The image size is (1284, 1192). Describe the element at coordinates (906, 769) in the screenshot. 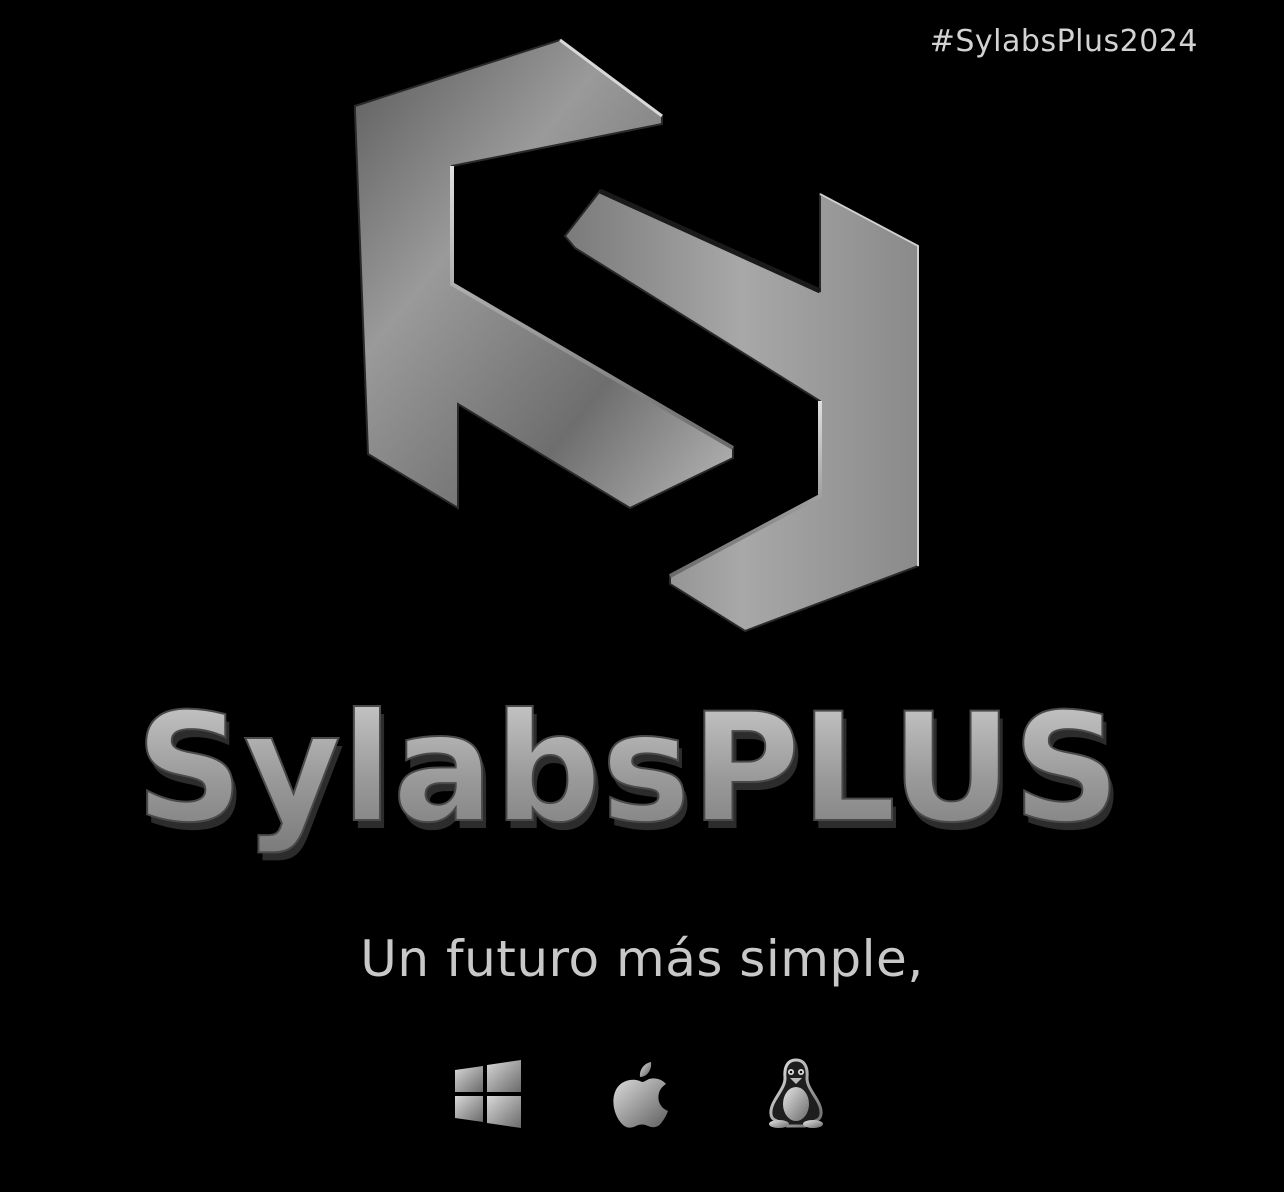

I see `brand-name-plus: PLUS` at that location.